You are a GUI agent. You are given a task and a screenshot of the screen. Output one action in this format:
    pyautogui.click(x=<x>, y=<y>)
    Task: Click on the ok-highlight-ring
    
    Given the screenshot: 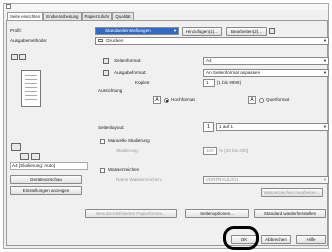 What is the action you would take?
    pyautogui.click(x=241, y=238)
    